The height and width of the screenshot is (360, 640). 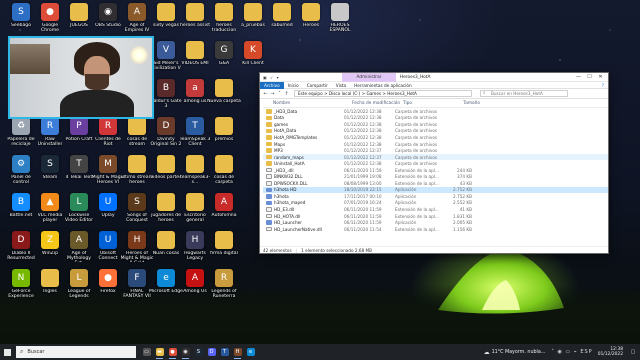 I want to click on close-icon: ✕, so click(x=600, y=77).